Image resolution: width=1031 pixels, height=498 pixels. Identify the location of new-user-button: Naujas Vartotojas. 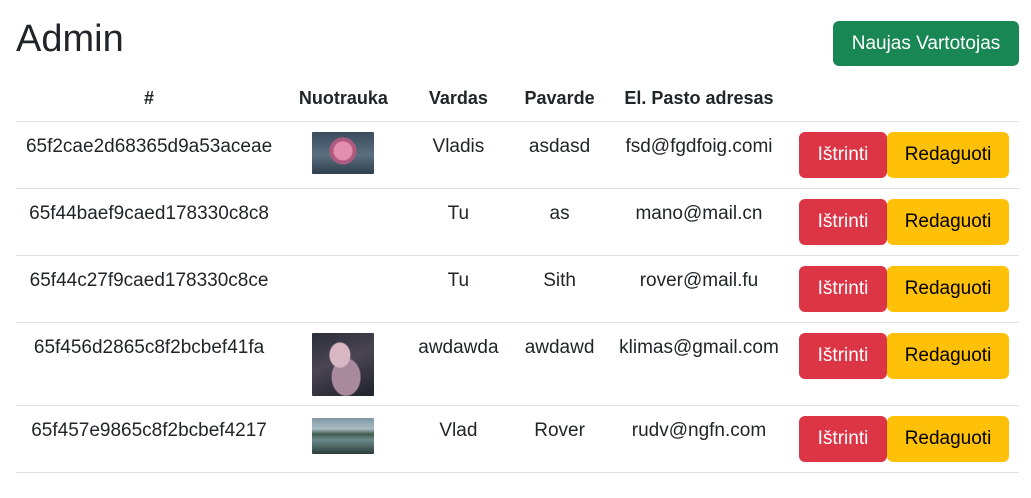
(926, 43).